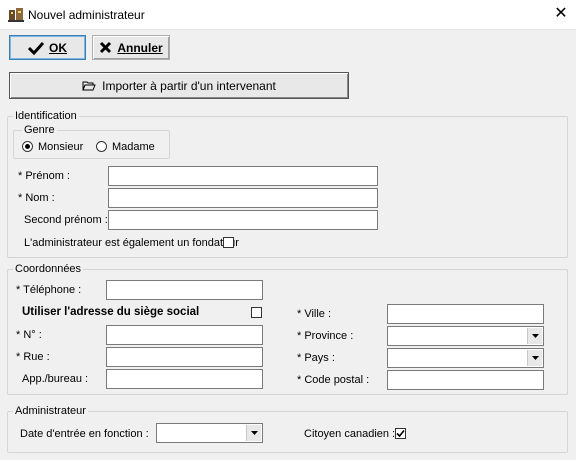  What do you see at coordinates (16, 15) in the screenshot?
I see `app-icon` at bounding box center [16, 15].